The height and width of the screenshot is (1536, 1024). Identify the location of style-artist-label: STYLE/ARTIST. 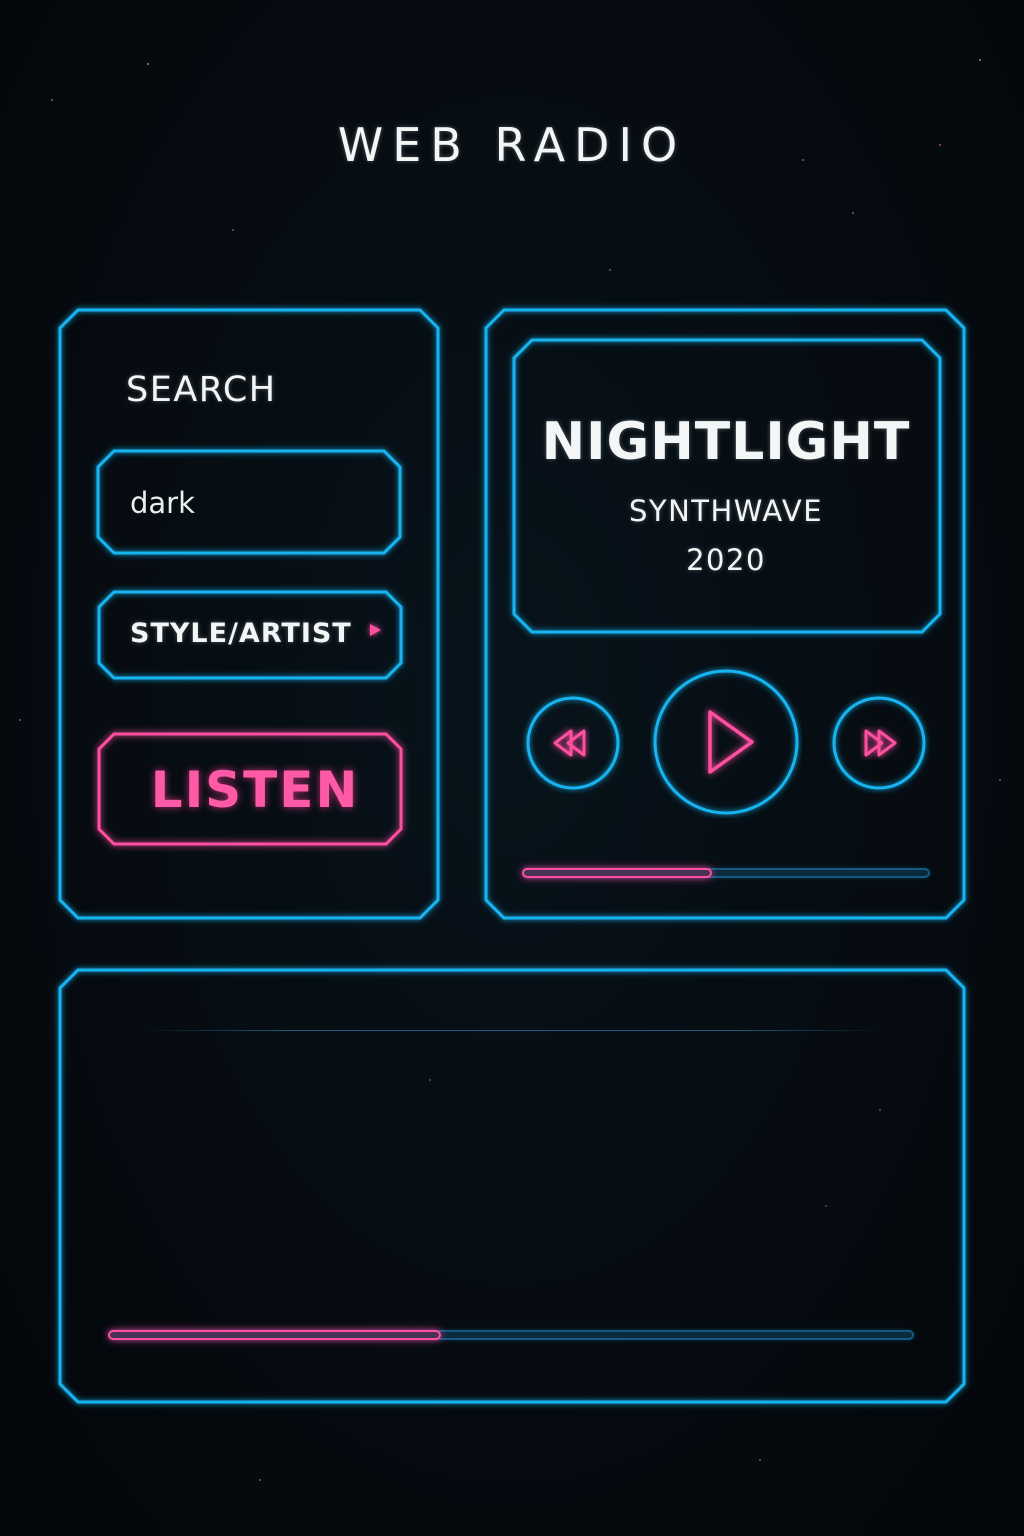
(241, 633).